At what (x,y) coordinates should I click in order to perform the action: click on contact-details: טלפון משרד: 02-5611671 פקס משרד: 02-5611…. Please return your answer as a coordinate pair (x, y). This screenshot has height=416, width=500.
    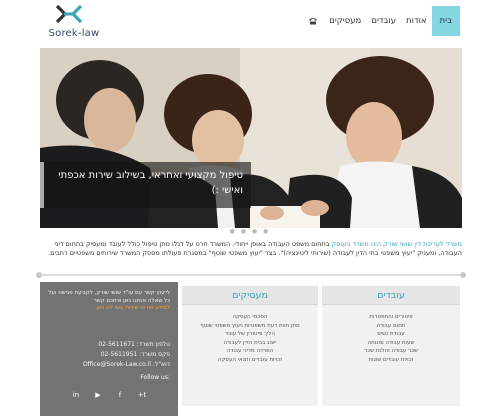
    Looking at the image, I should click on (108, 355).